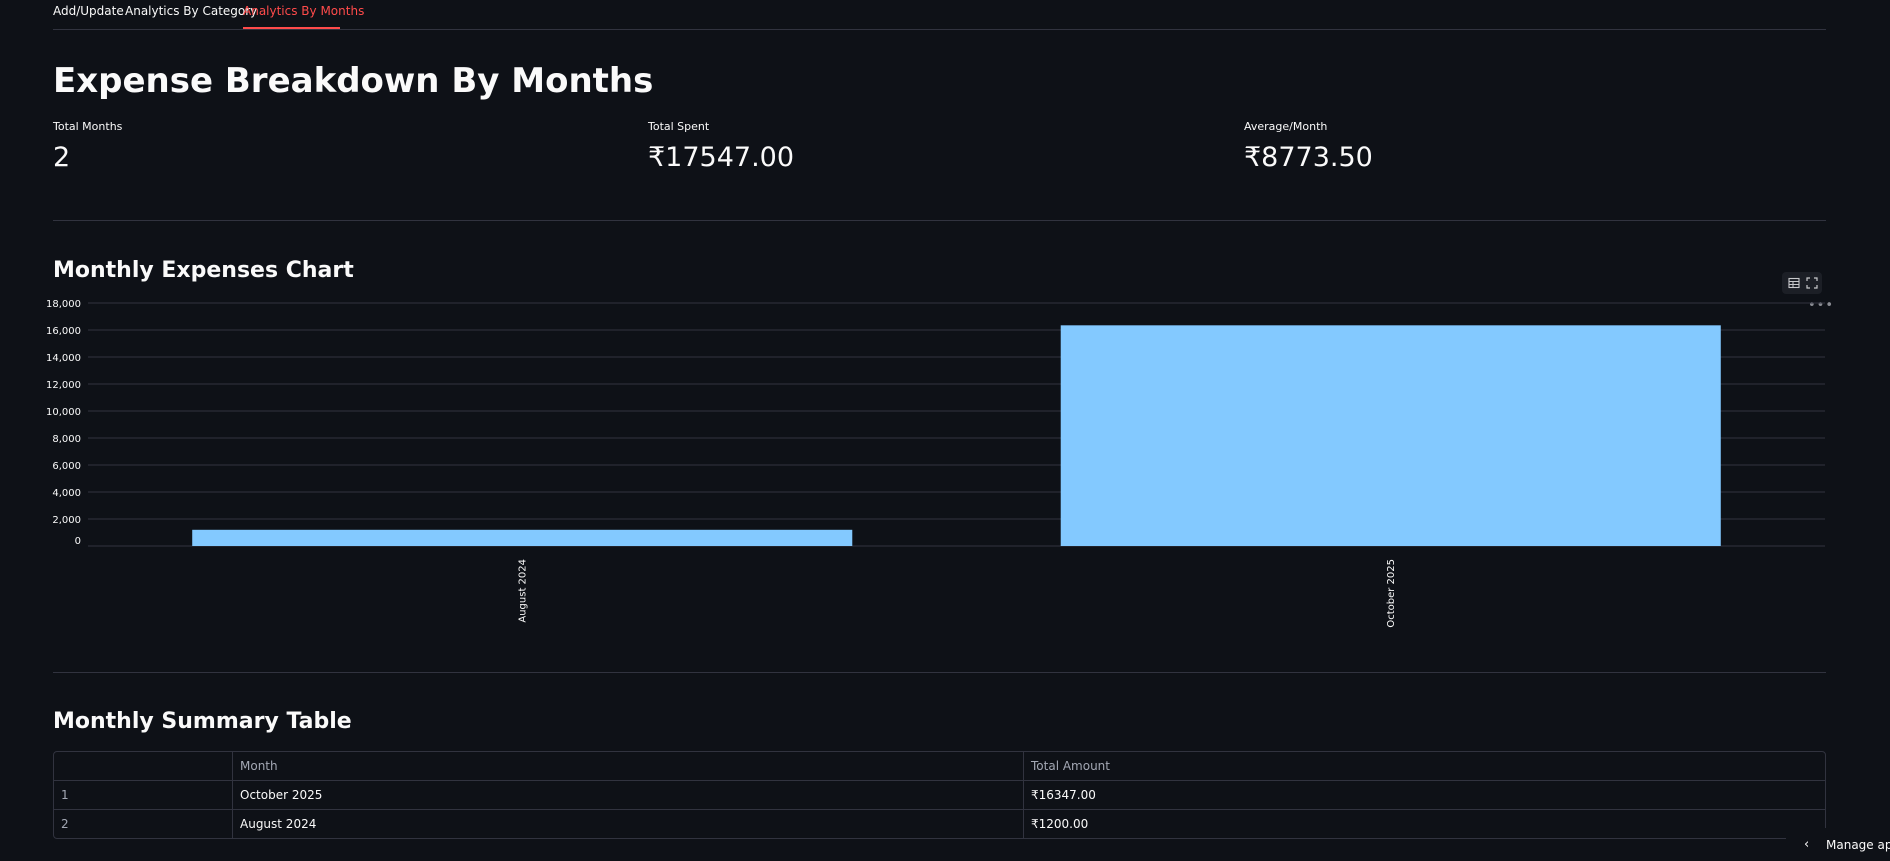  What do you see at coordinates (66, 466) in the screenshot?
I see `y-tick-label: 6,000` at bounding box center [66, 466].